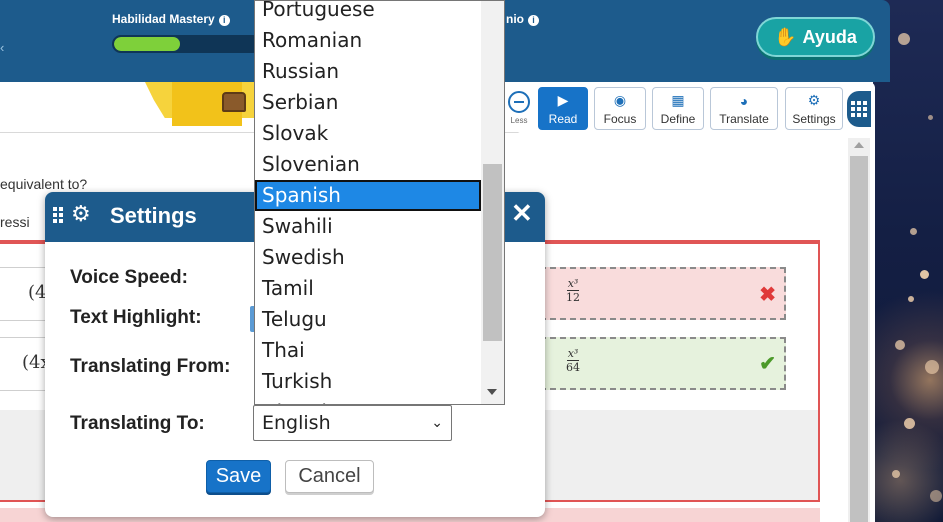 This screenshot has height=522, width=943. I want to click on mastery-progress-bar, so click(187, 44).